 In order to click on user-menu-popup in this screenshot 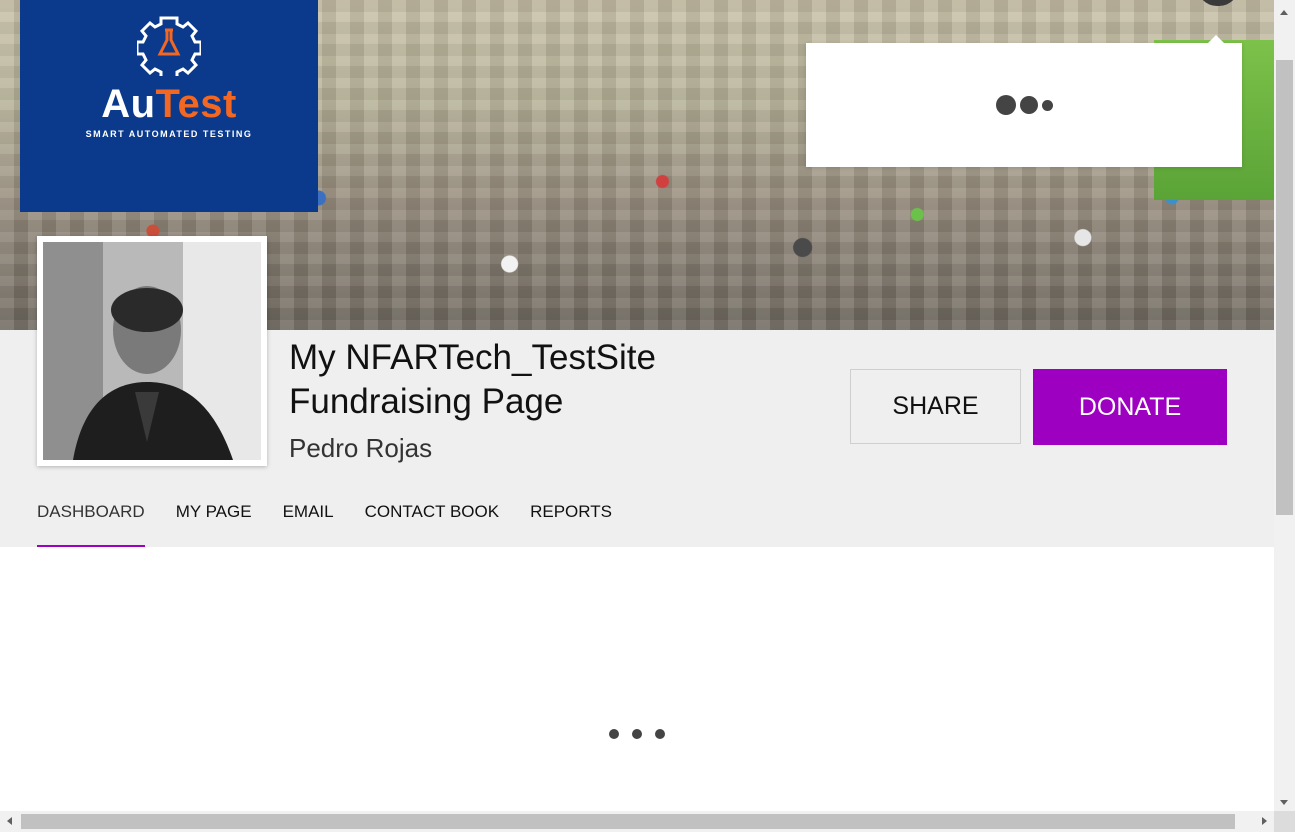, I will do `click(1024, 101)`.